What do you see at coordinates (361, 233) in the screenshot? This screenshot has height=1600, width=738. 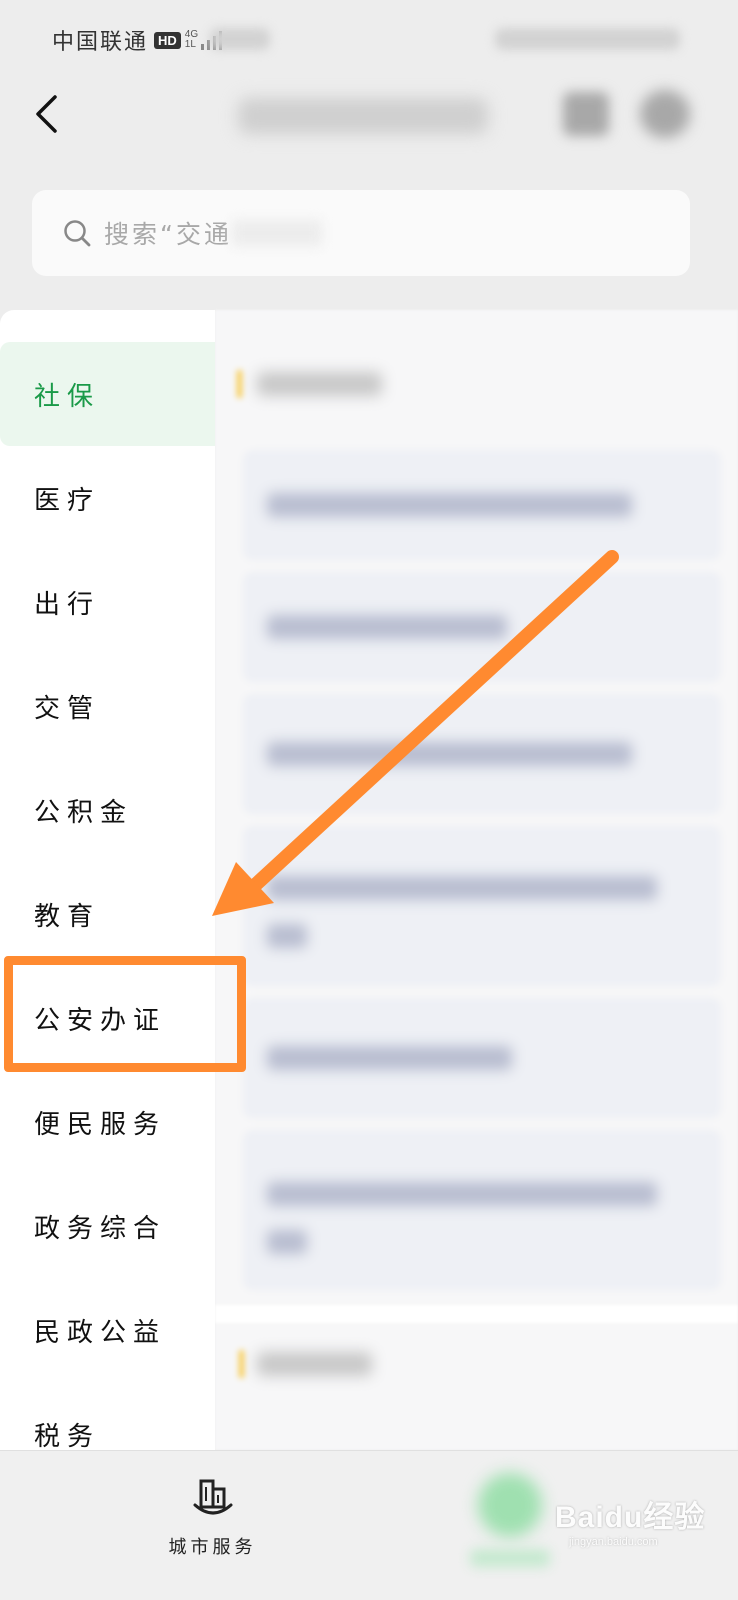 I see `search-input: 搜索“交通` at bounding box center [361, 233].